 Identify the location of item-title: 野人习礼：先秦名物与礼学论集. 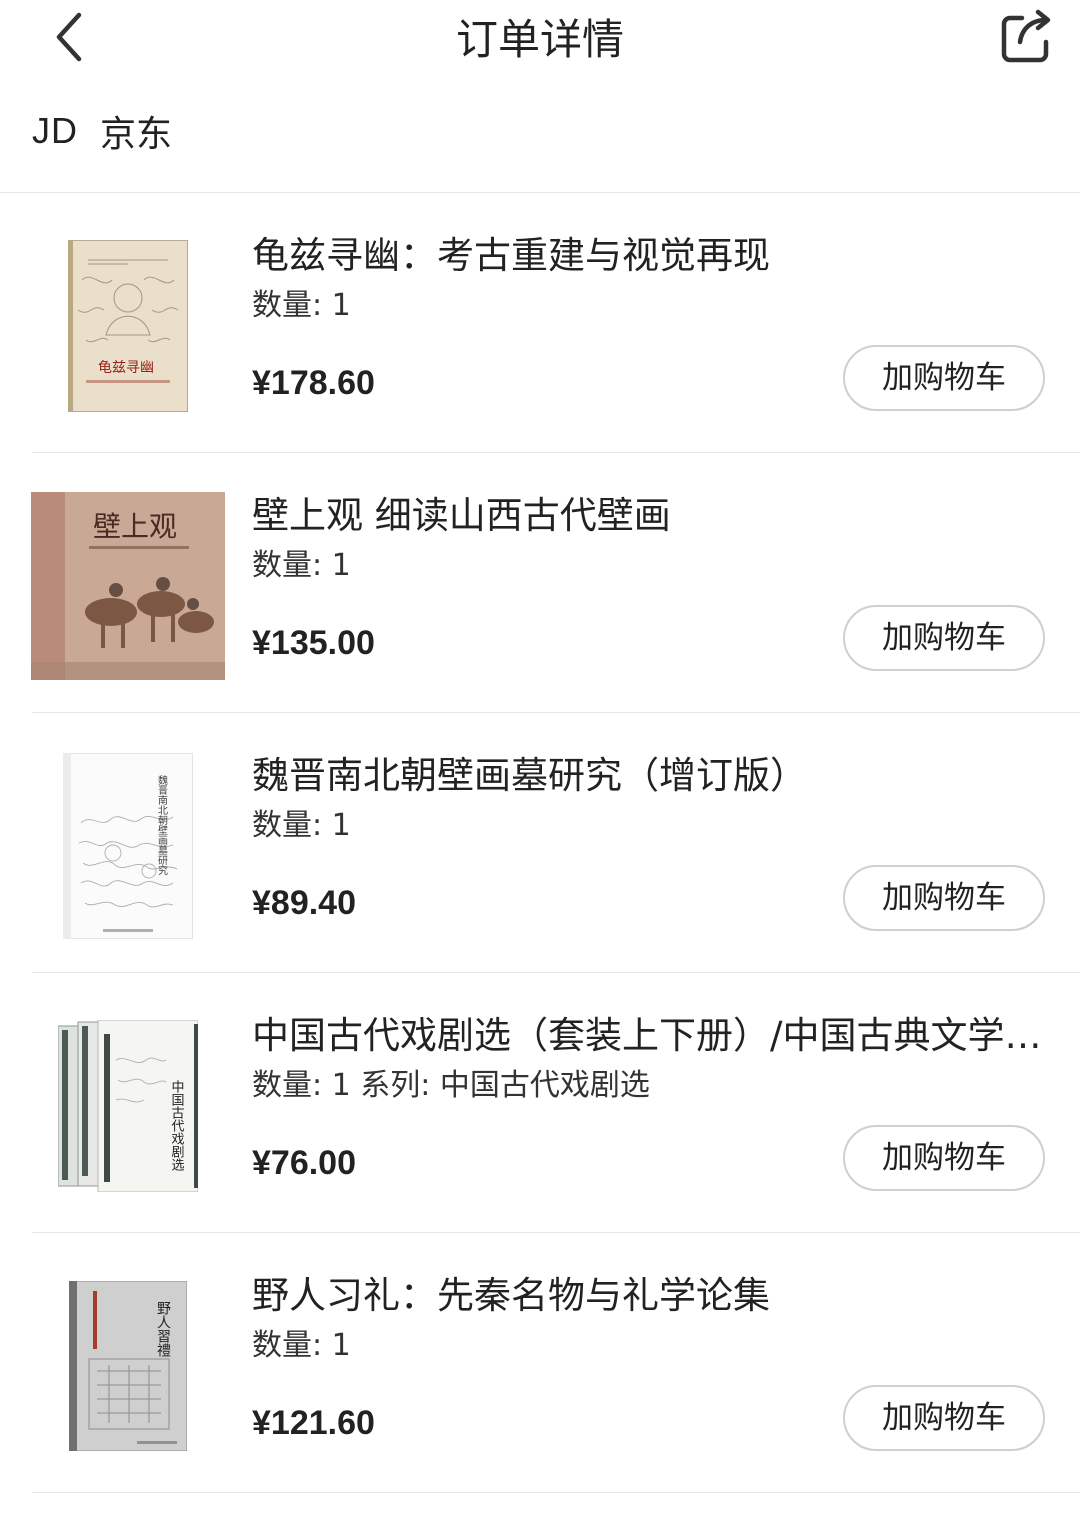
(647, 1296).